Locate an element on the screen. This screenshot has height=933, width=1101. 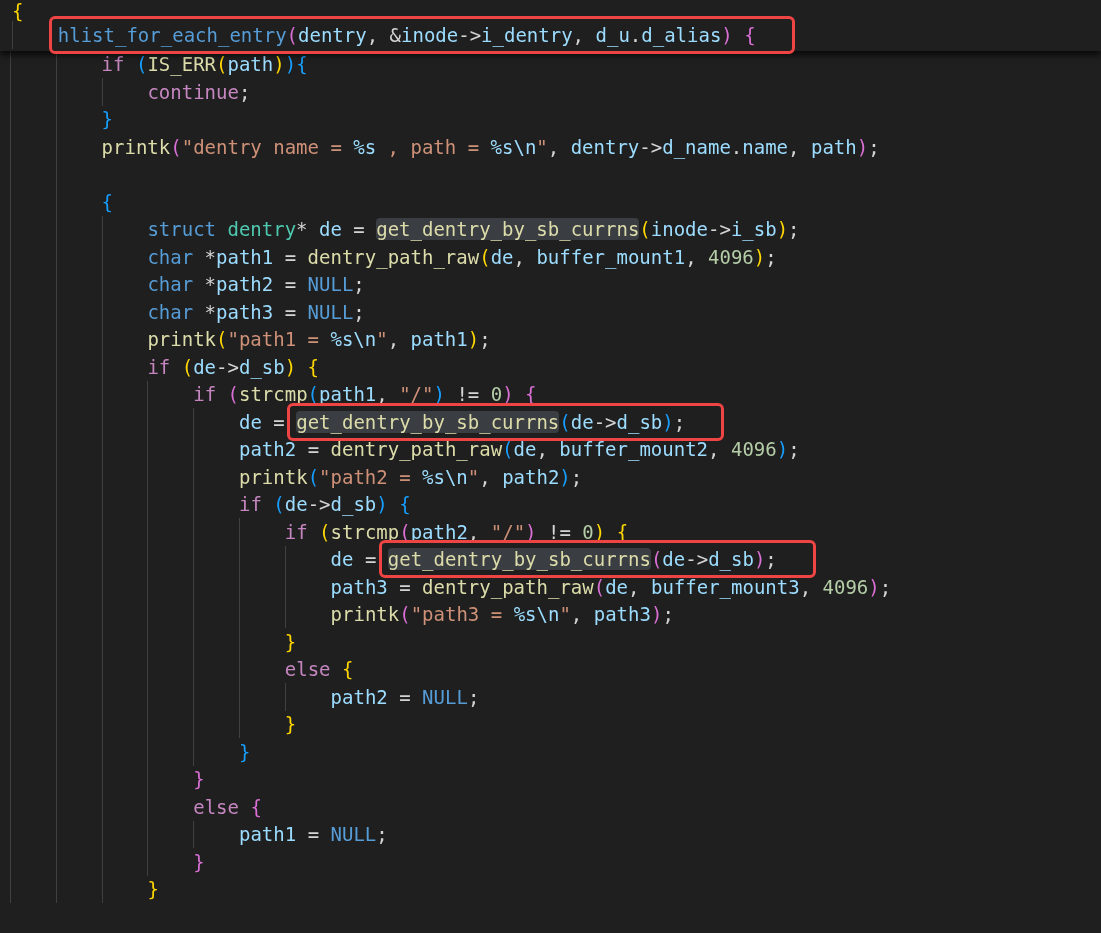
code-text: path2 = dentry_path_raw(de, buffer_mount2, 4096); is located at coordinates (519, 450).